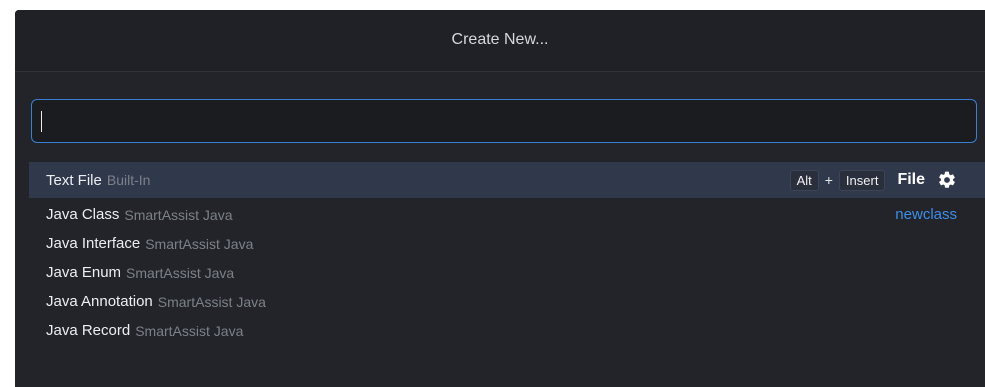  Describe the element at coordinates (828, 180) in the screenshot. I see `shortcut-plus: +` at that location.